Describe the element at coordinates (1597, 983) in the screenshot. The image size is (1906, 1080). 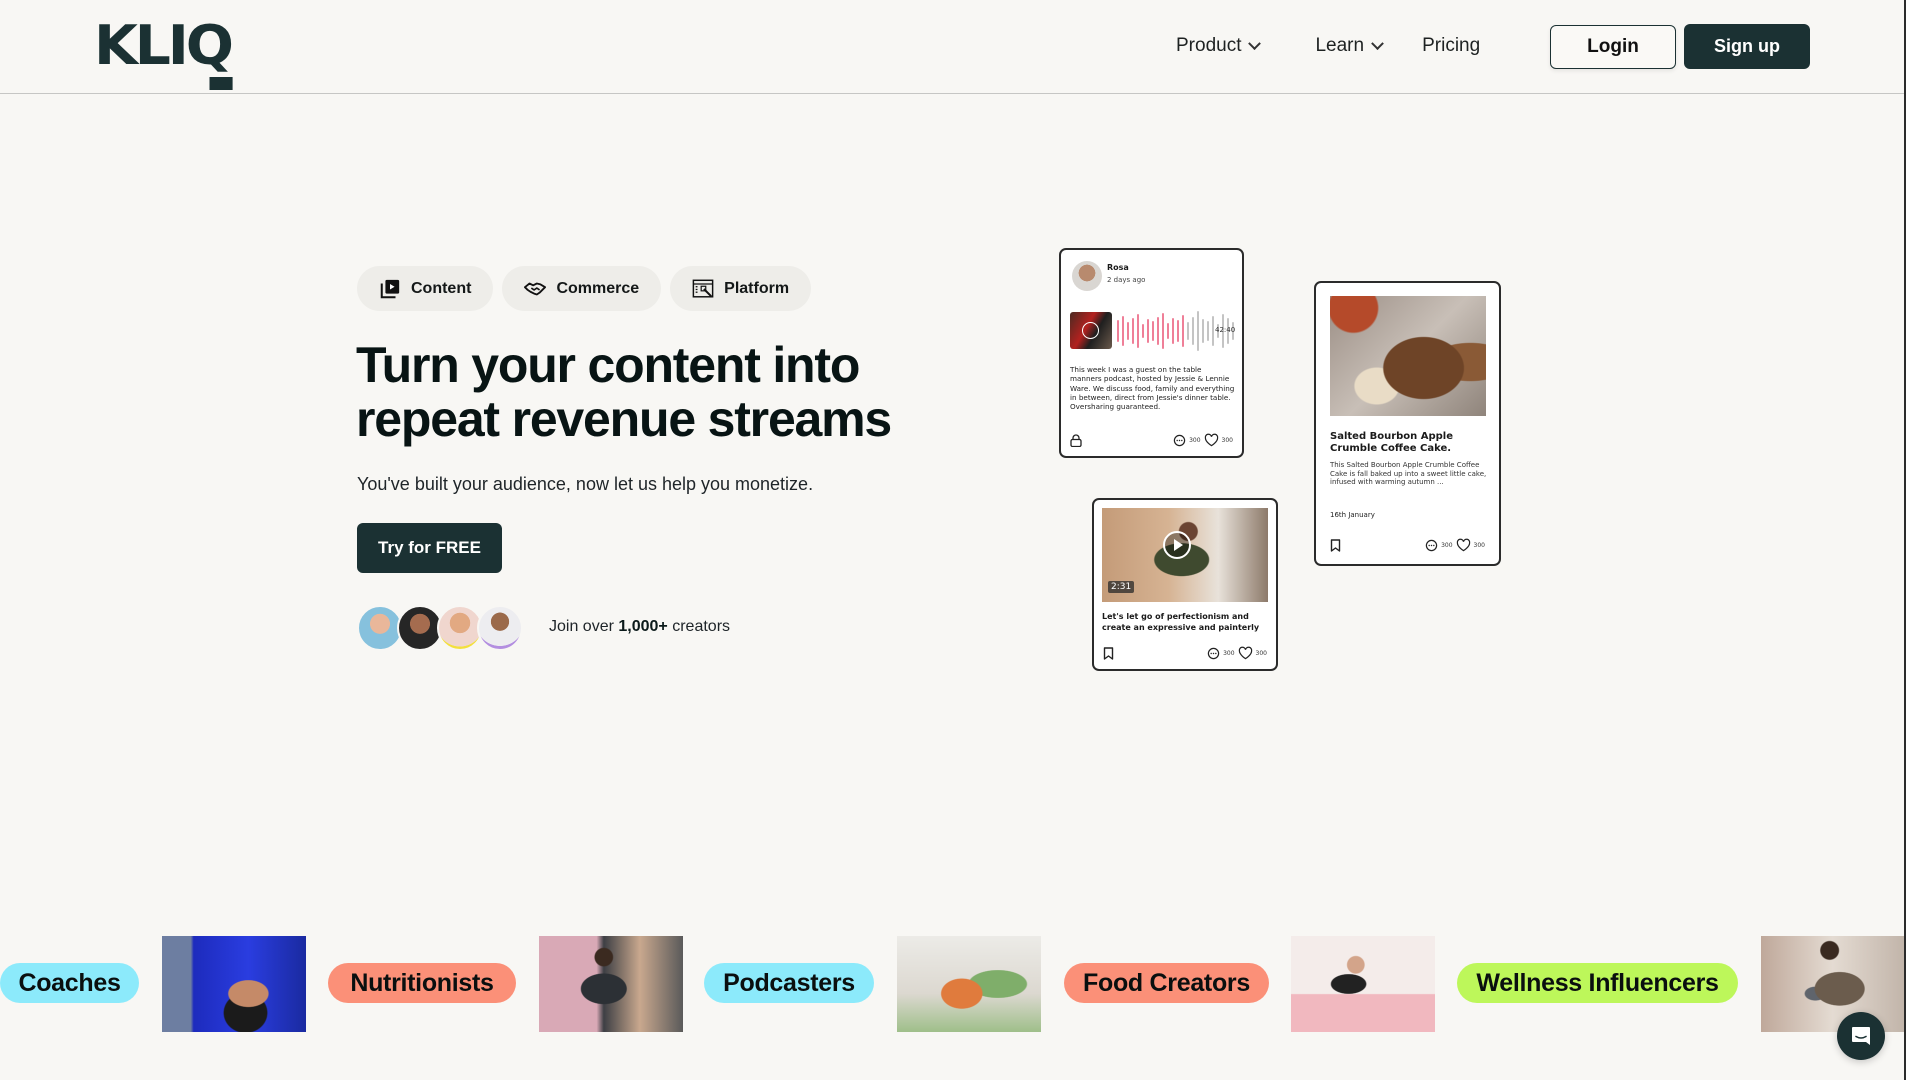
I see `category-wellness-influencers: Wellness Influencers` at that location.